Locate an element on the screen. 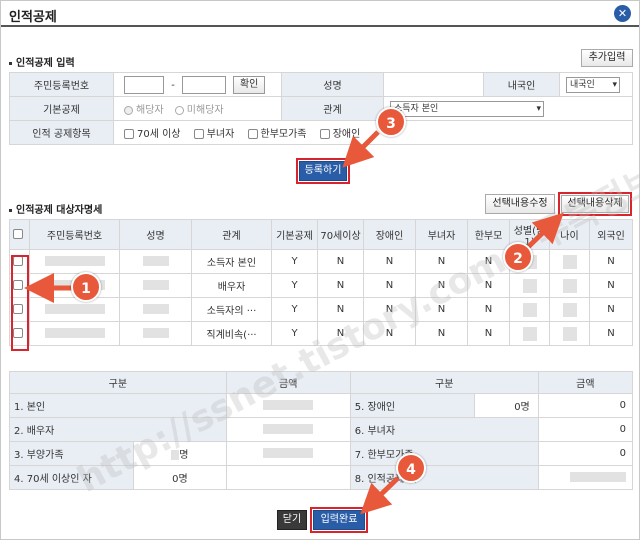  callout-3: 3 is located at coordinates (391, 122).